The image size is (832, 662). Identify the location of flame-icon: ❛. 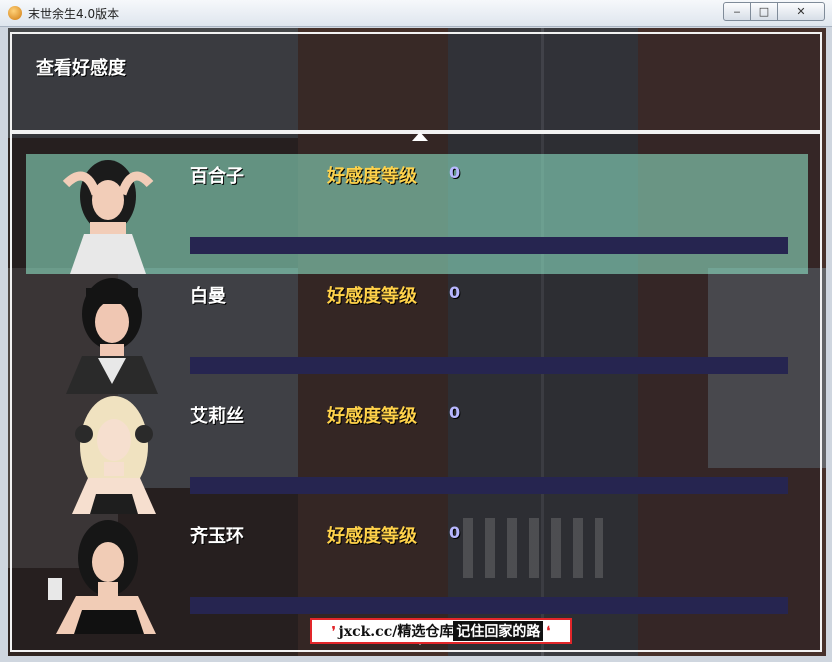
(548, 631).